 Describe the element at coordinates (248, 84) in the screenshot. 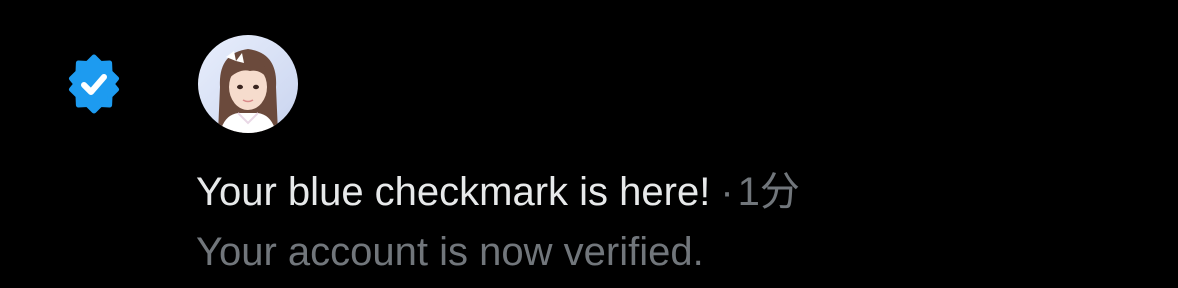

I see `avatar` at that location.